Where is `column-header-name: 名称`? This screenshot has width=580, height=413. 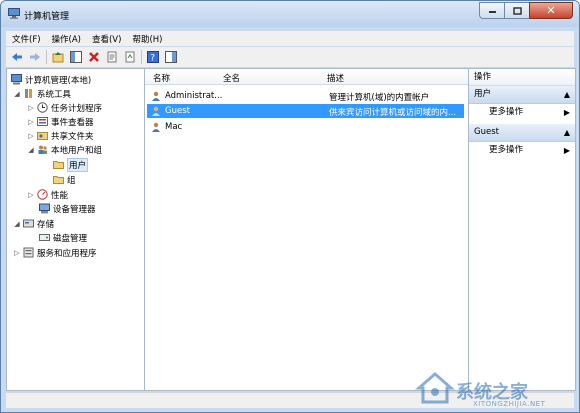
column-header-name: 名称 is located at coordinates (161, 78).